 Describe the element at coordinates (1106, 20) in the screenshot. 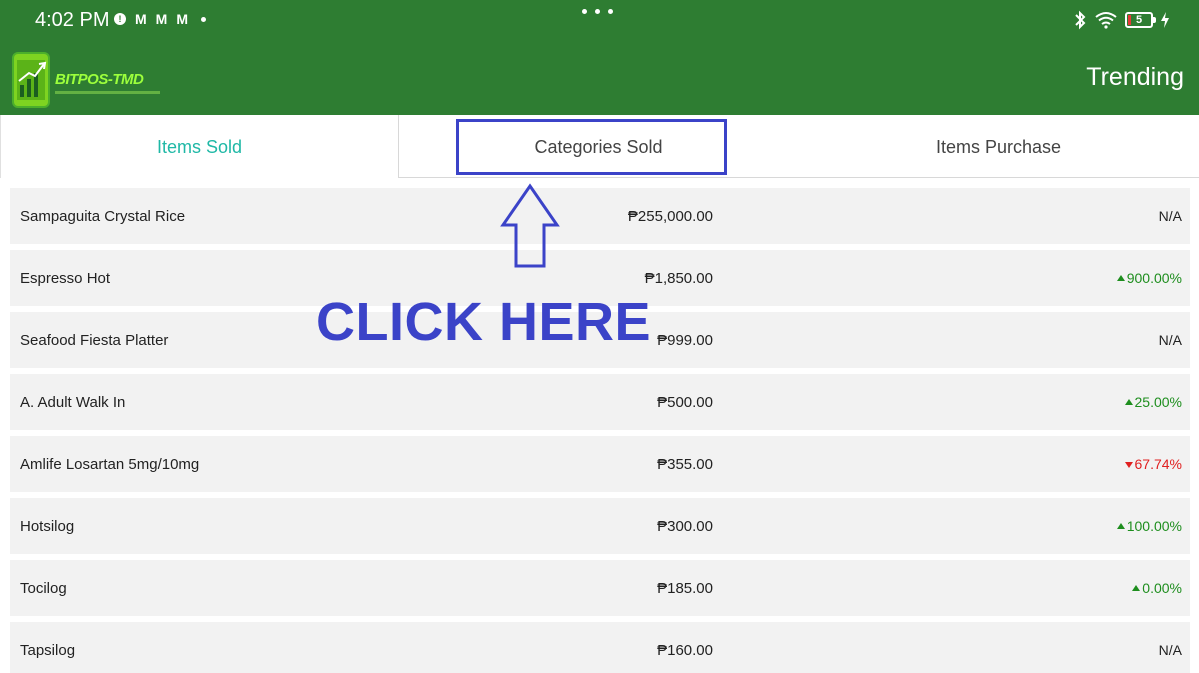

I see `wifi-icon` at that location.